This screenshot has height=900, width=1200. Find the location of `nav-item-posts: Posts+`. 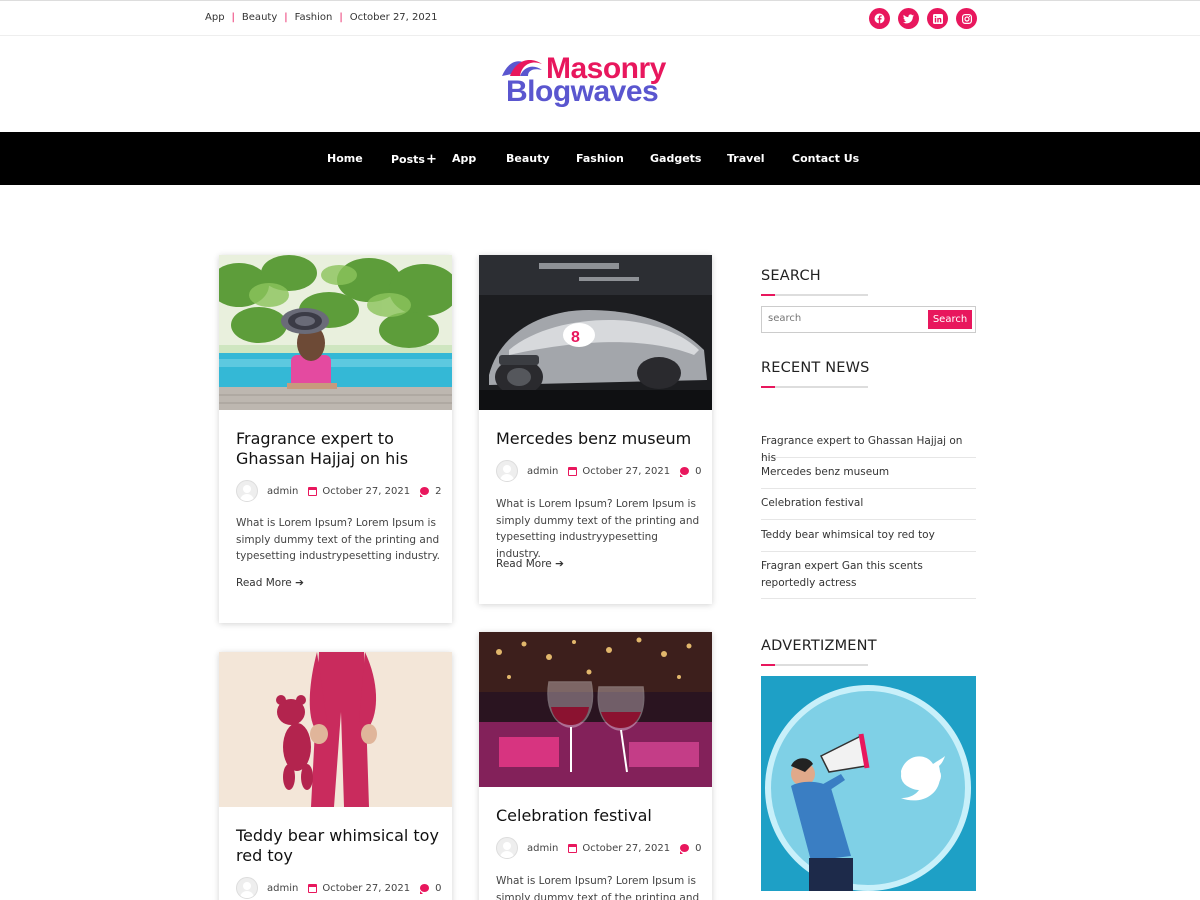

nav-item-posts: Posts+ is located at coordinates (414, 159).